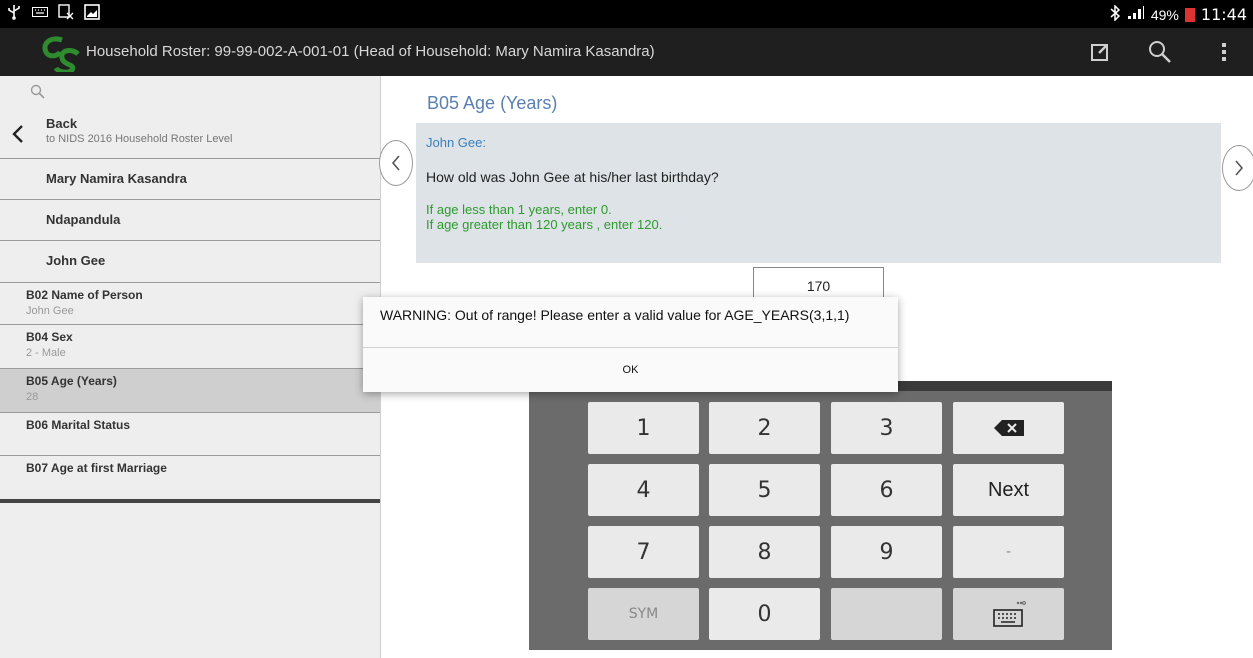  Describe the element at coordinates (50, 311) in the screenshot. I see `field-value: John Gee` at that location.